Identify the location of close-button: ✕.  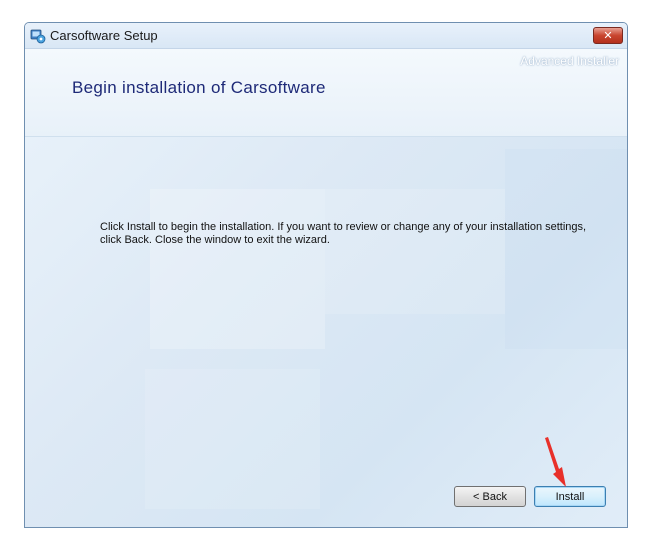
(608, 35).